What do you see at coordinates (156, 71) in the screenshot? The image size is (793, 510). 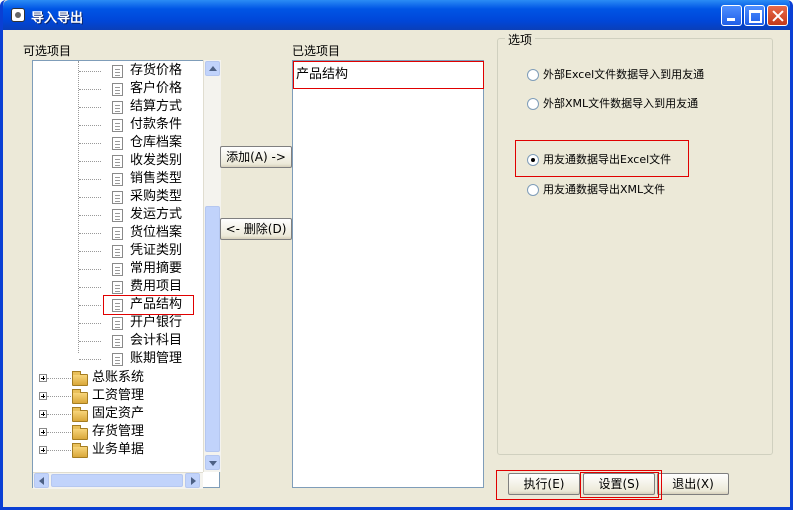 I see `tree-item: 存货价格` at bounding box center [156, 71].